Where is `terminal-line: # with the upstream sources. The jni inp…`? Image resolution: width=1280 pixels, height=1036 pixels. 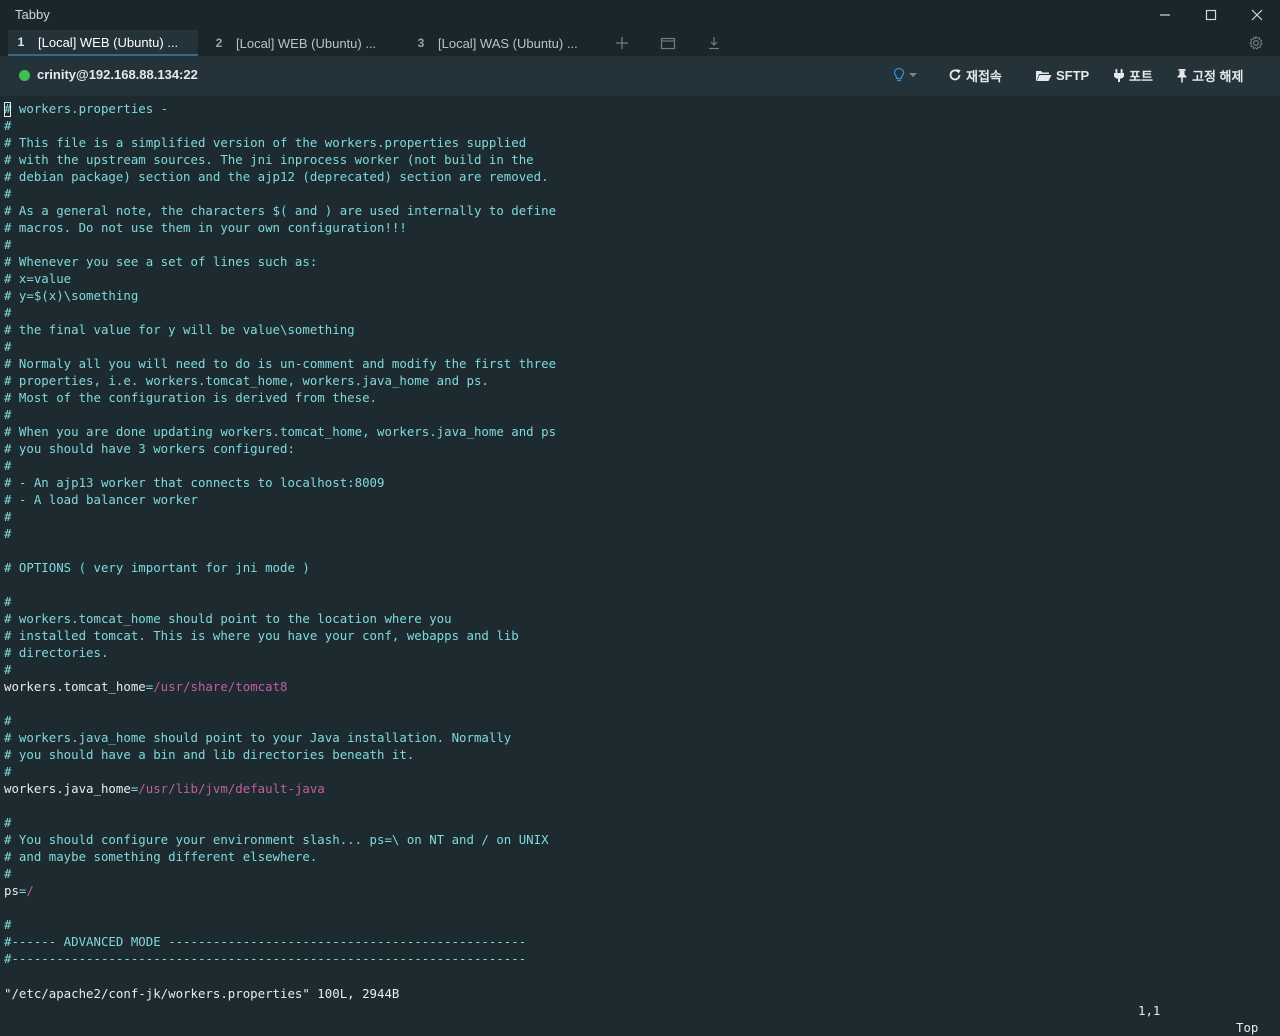 terminal-line: # with the upstream sources. The jni inp… is located at coordinates (269, 159).